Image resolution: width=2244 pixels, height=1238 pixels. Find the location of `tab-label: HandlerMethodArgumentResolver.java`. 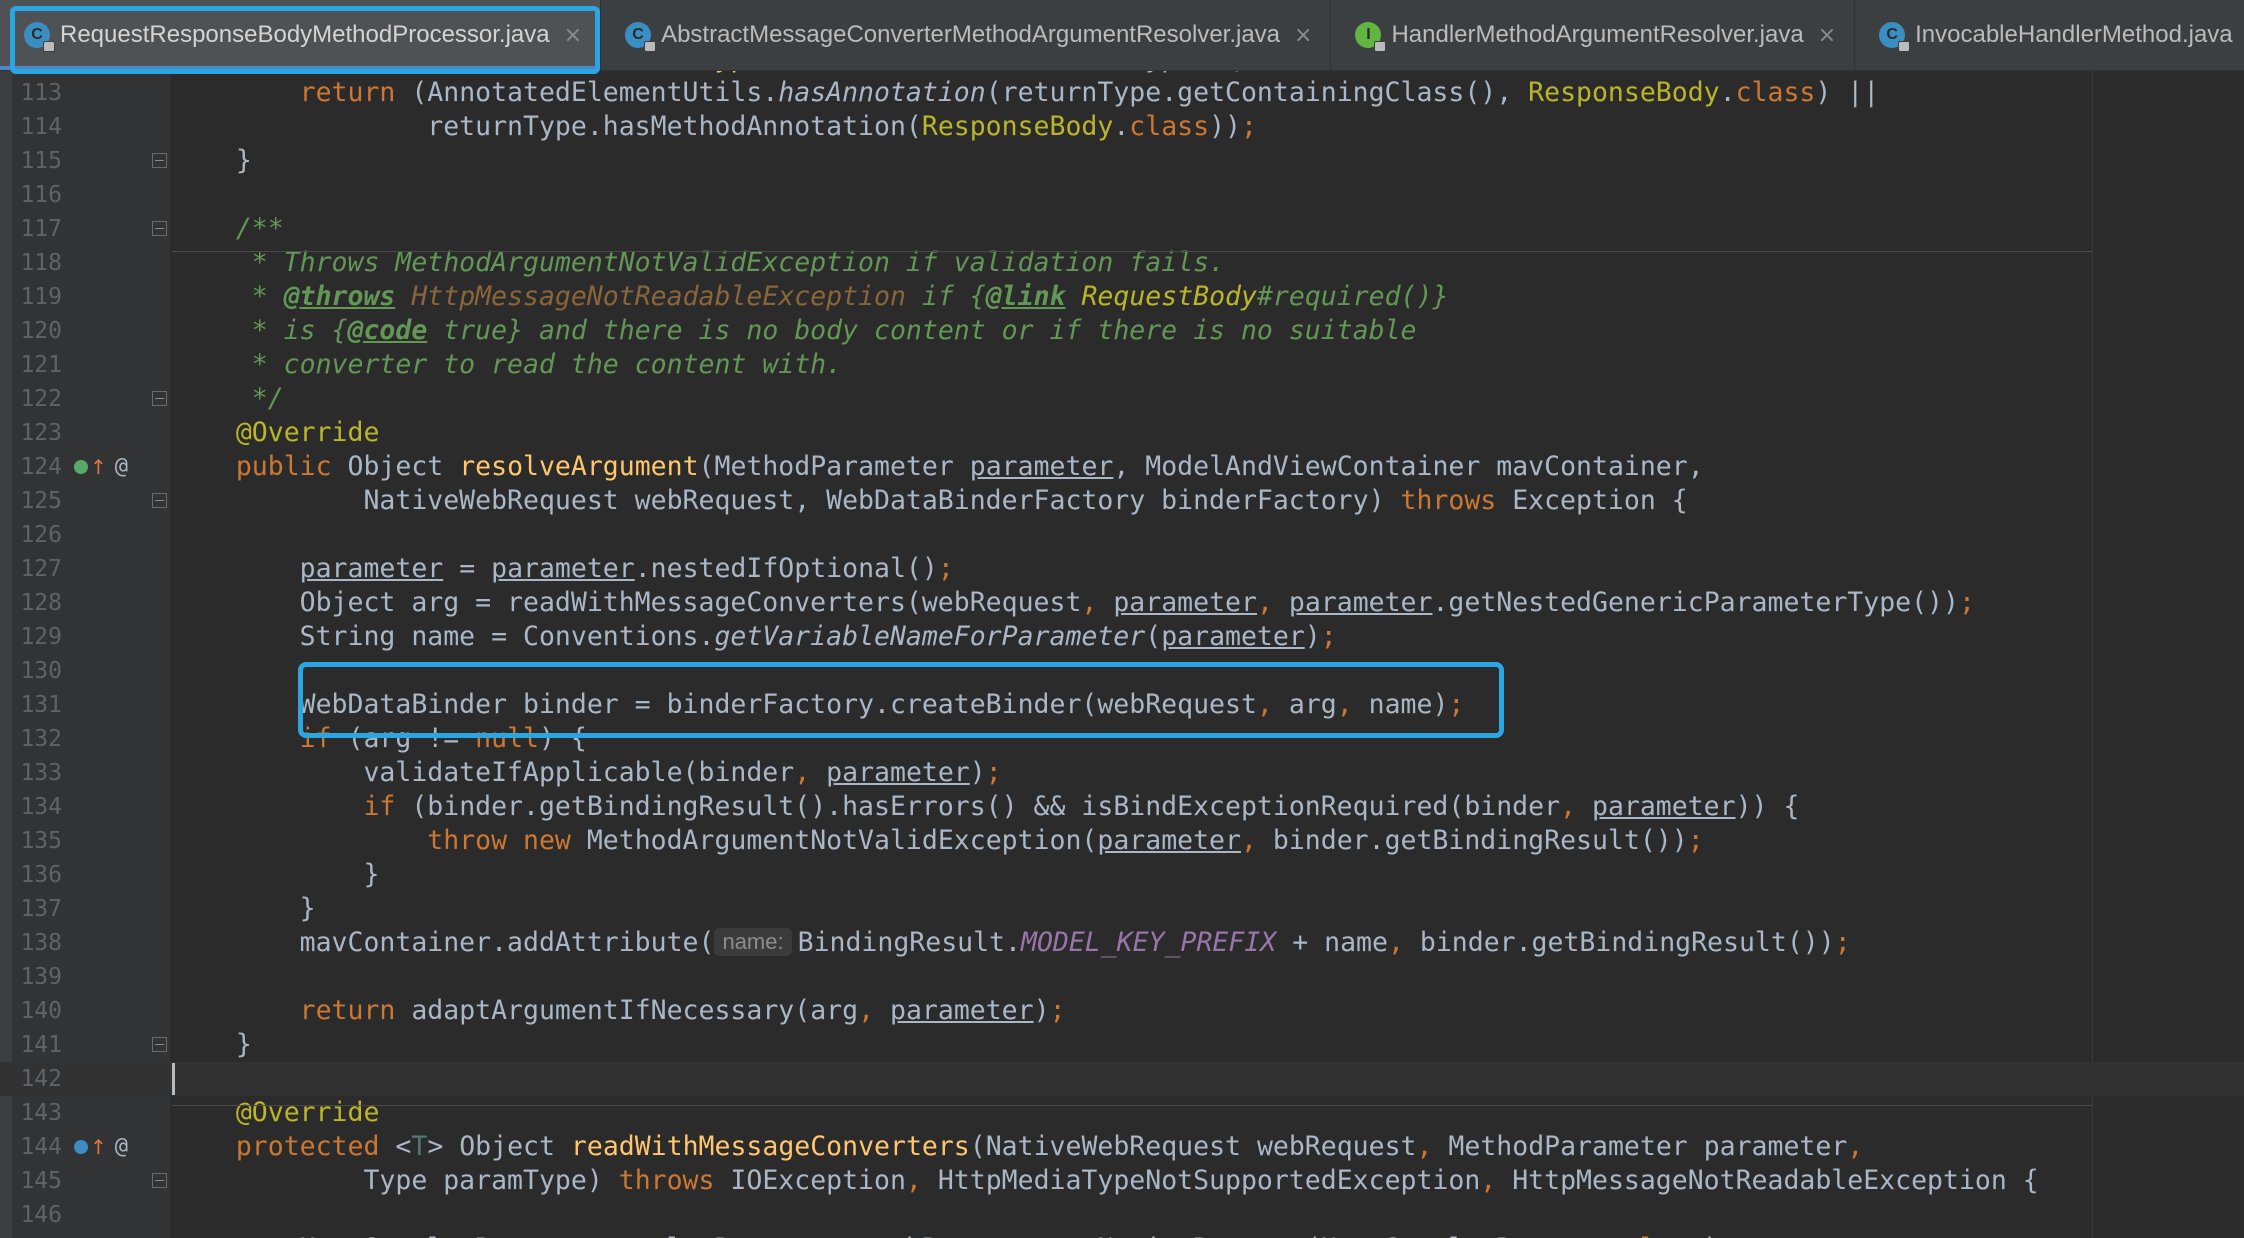

tab-label: HandlerMethodArgumentResolver.java is located at coordinates (1597, 34).